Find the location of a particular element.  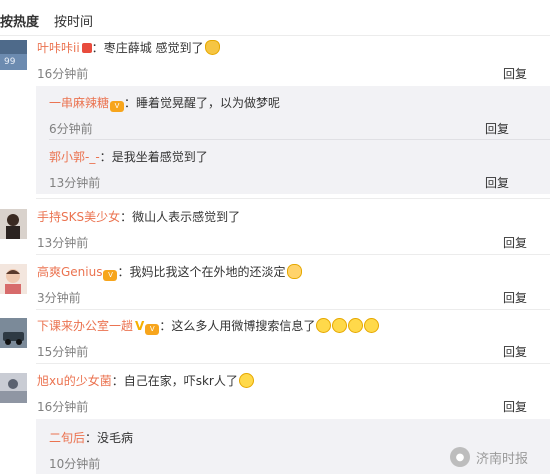

comment-username: 一串麻辣糖 is located at coordinates (79, 103).